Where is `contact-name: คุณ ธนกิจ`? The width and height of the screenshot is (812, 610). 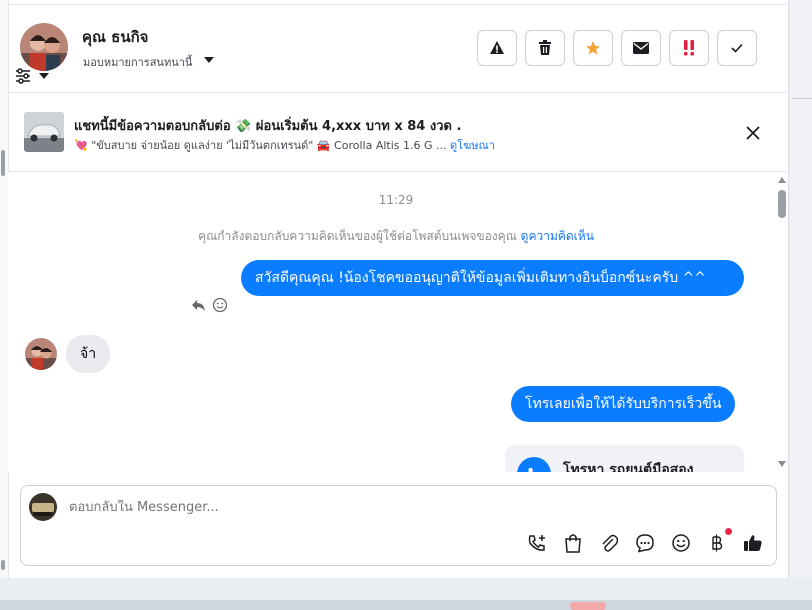 contact-name: คุณ ธนกิจ is located at coordinates (115, 37).